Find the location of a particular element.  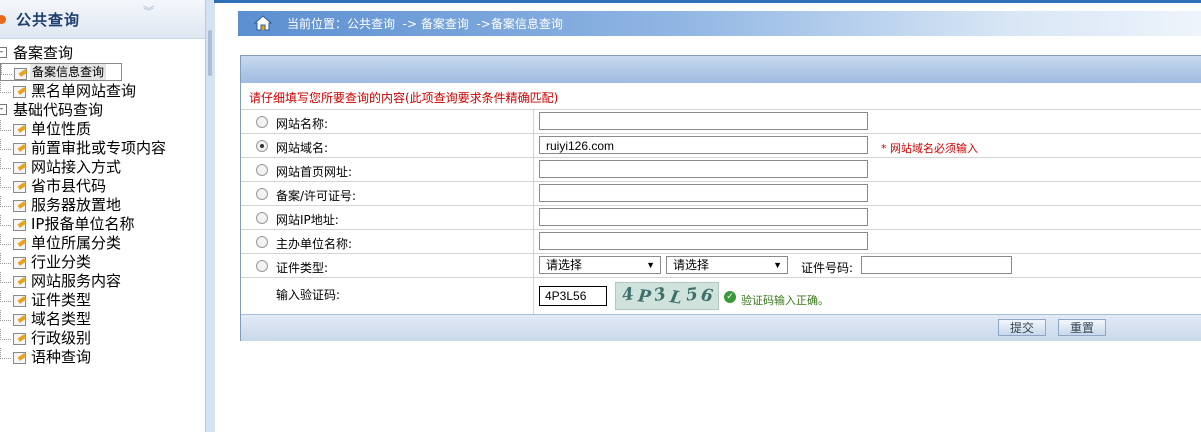

field-label: 备案/许可证号: is located at coordinates (316, 196).